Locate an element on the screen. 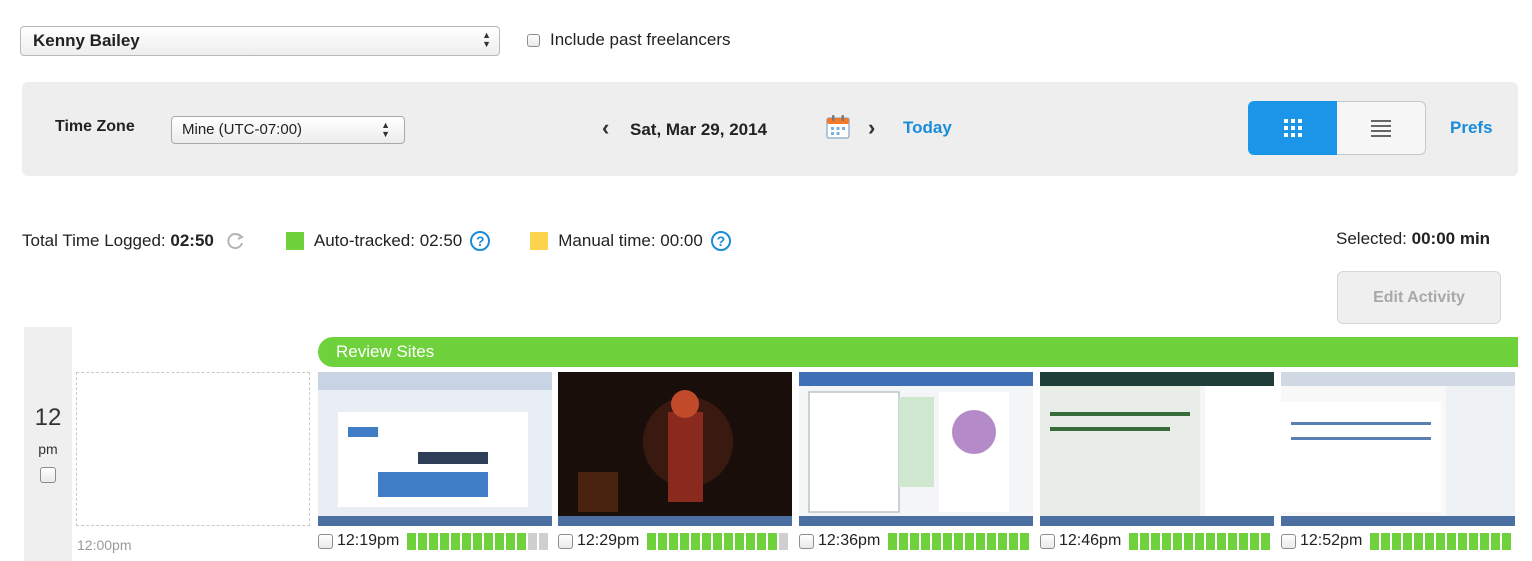  hour-label: 12 is located at coordinates (48, 417).